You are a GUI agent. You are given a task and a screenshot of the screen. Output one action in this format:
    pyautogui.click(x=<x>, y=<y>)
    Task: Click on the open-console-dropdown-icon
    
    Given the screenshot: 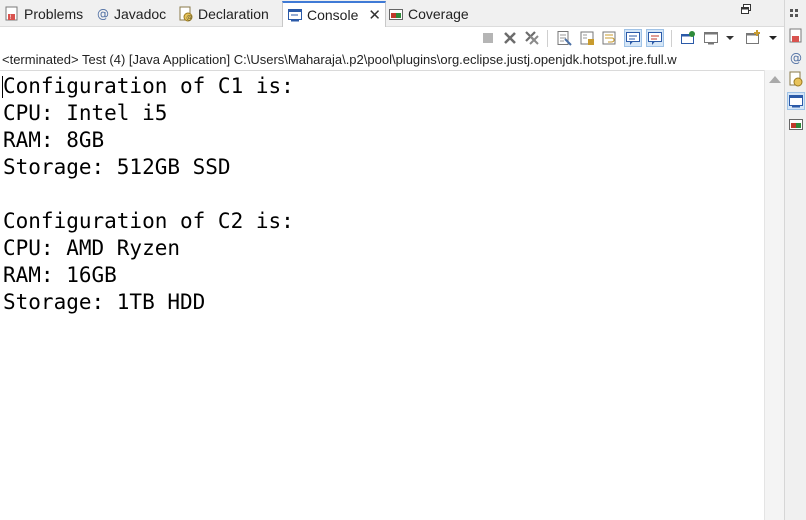 What is the action you would take?
    pyautogui.click(x=773, y=38)
    